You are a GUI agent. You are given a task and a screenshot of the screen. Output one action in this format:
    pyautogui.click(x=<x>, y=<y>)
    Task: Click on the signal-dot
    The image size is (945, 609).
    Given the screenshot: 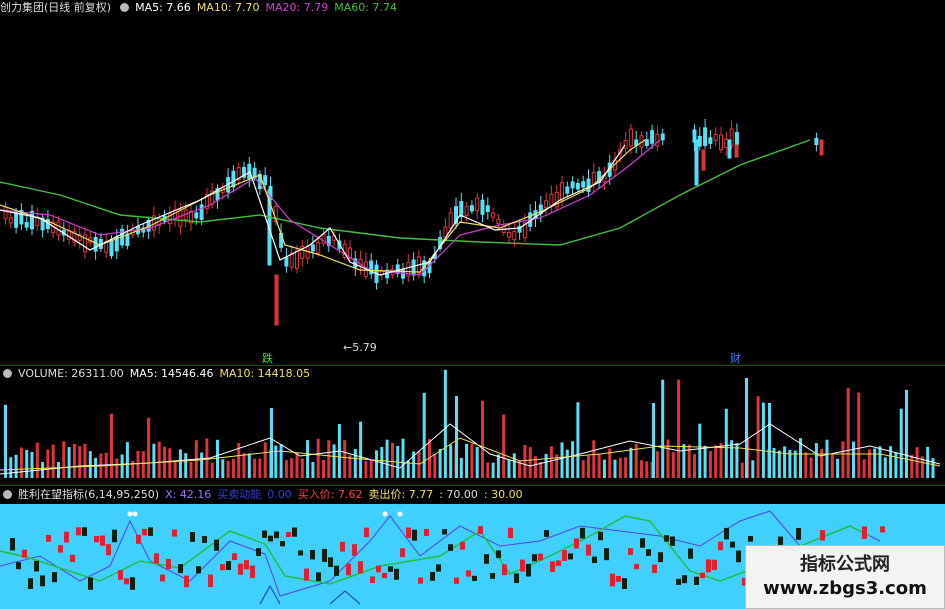 What is the action you would take?
    pyautogui.click(x=130, y=514)
    